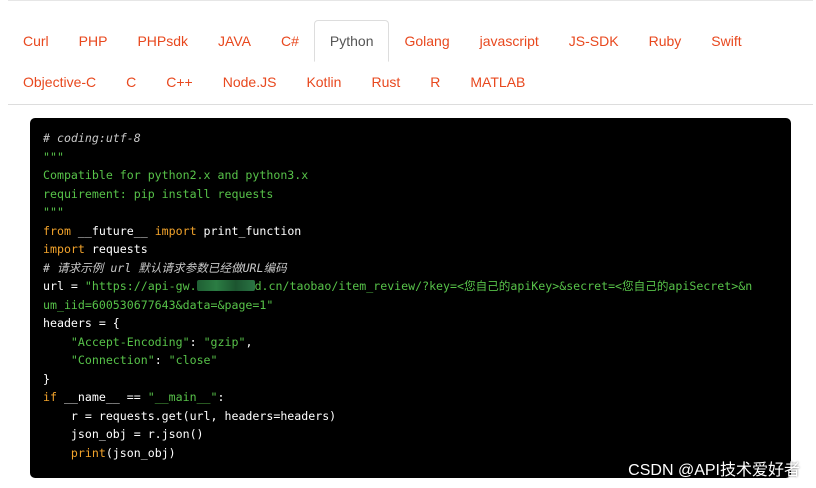  I want to click on tab-curl: Curl, so click(36, 41).